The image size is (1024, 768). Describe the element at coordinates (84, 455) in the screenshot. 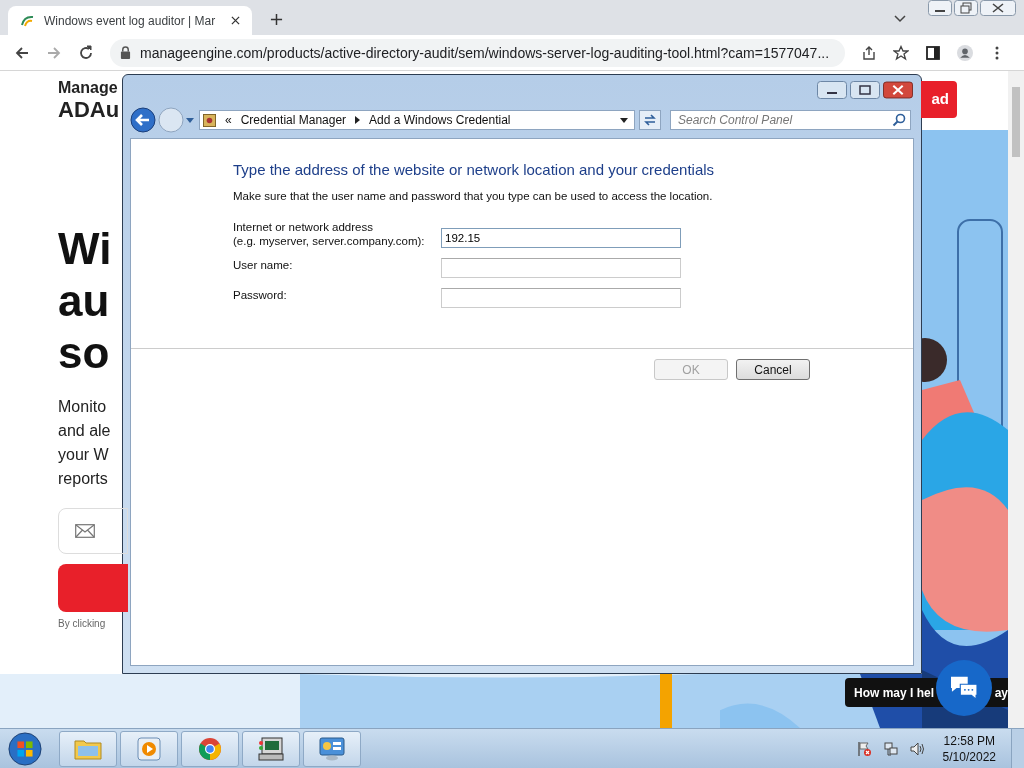

I see `intro-text: your W` at that location.